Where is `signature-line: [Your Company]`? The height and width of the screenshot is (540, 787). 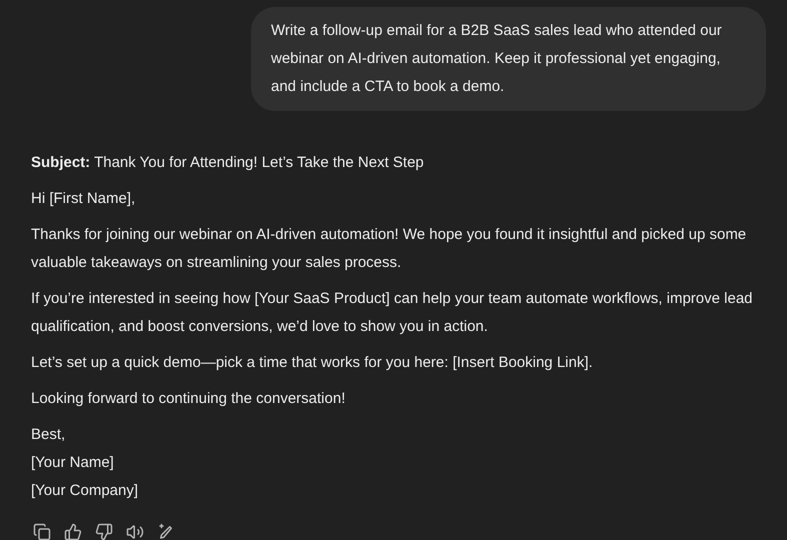
signature-line: [Your Company] is located at coordinates (85, 491).